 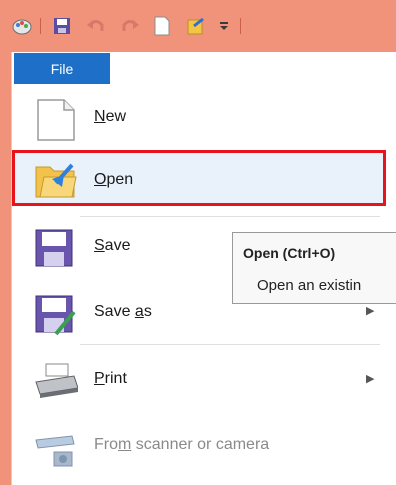 What do you see at coordinates (5, 268) in the screenshot?
I see `window-left-border` at bounding box center [5, 268].